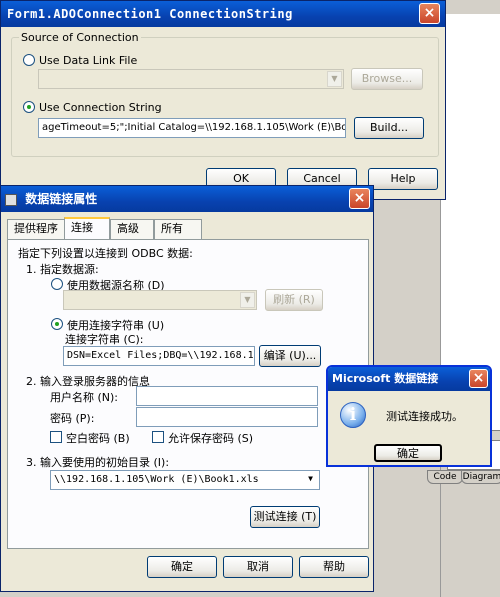 Image resolution: width=500 pixels, height=597 pixels. What do you see at coordinates (56, 437) in the screenshot?
I see `blank-password-checkbox` at bounding box center [56, 437].